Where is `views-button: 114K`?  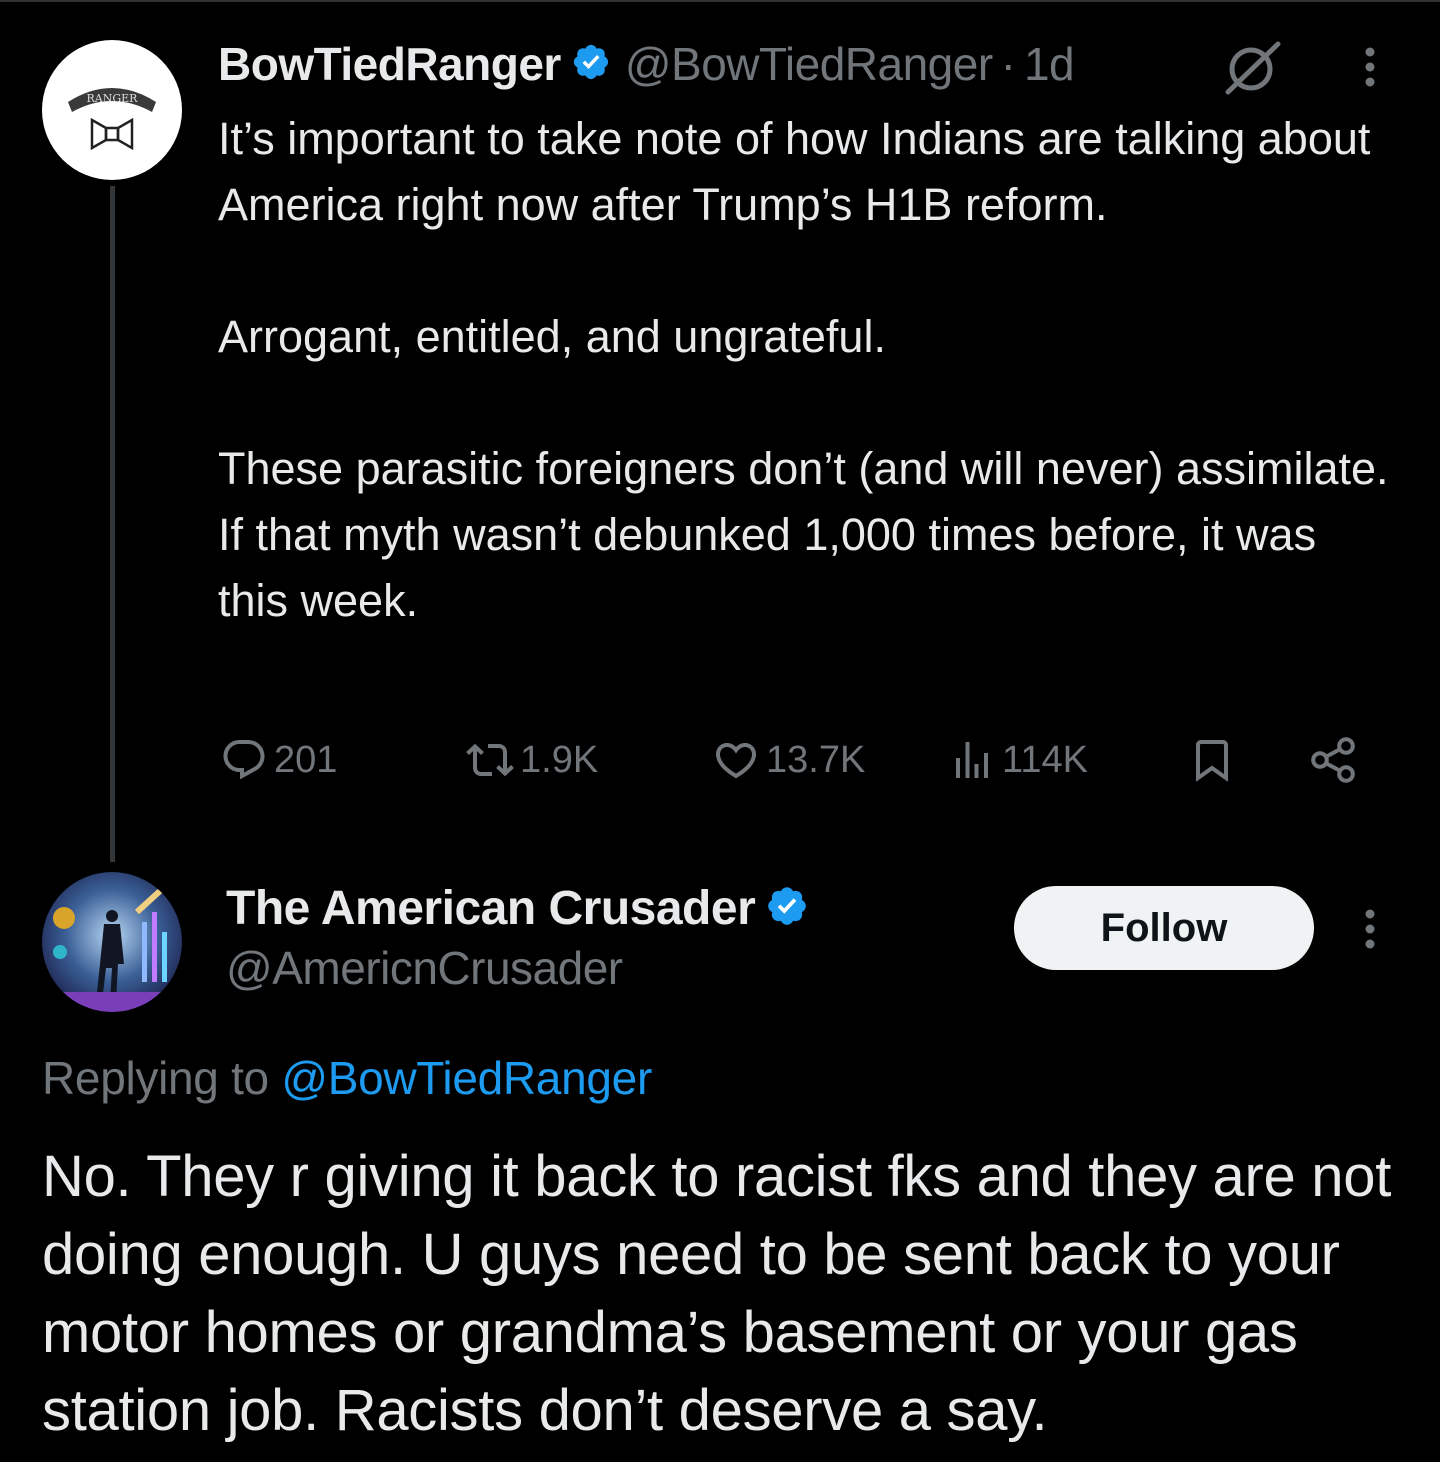 views-button: 114K is located at coordinates (1018, 760).